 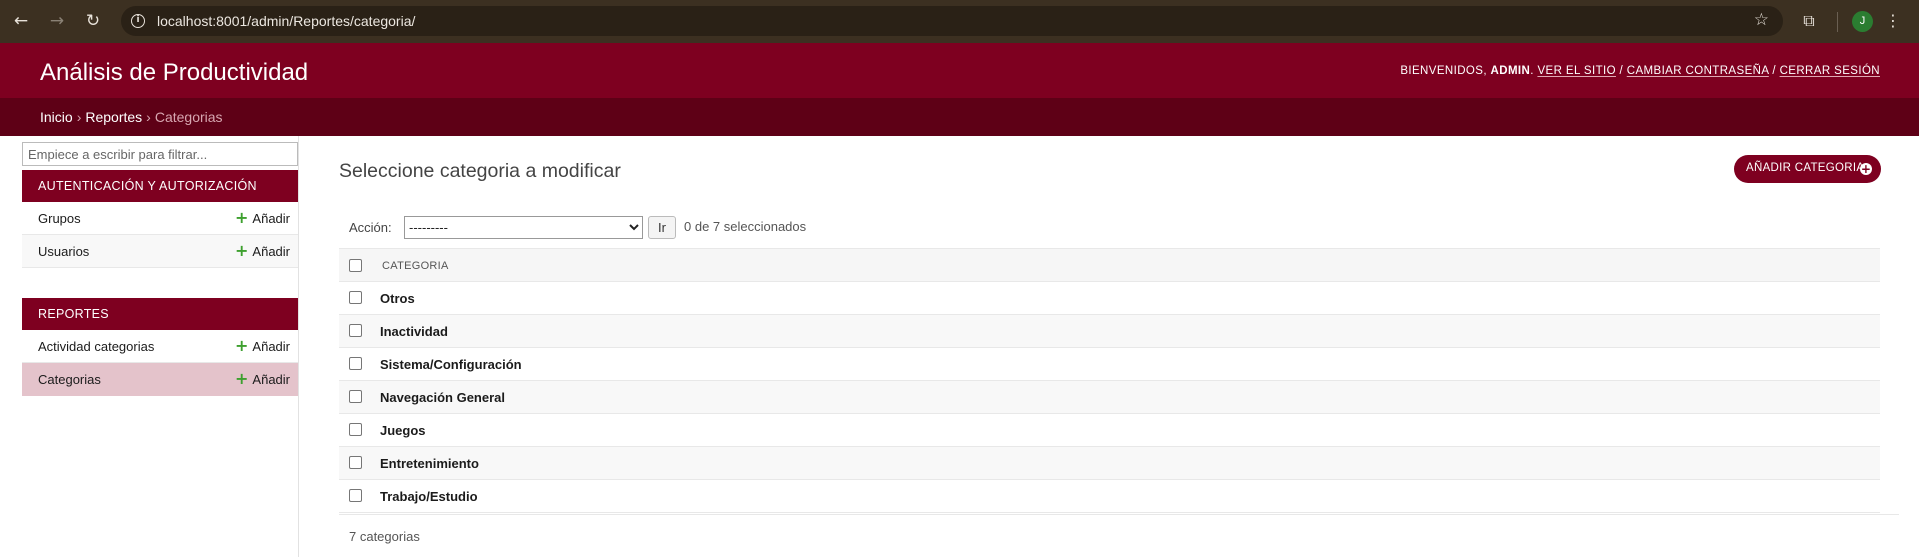 What do you see at coordinates (113, 117) in the screenshot?
I see `breadcrumb-app: Reportes` at bounding box center [113, 117].